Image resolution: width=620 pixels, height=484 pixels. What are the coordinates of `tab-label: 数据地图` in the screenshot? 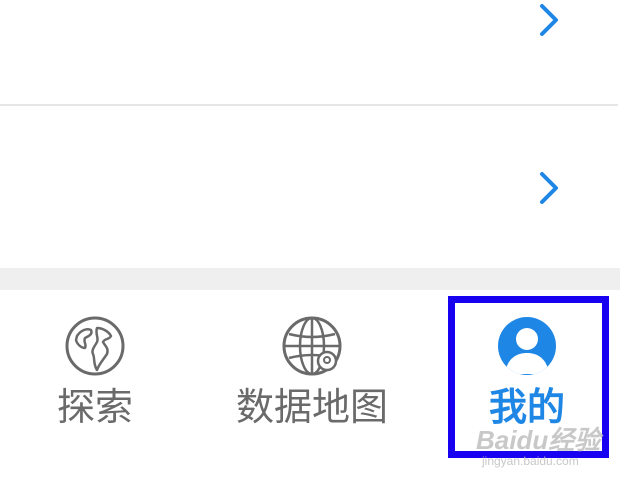 It's located at (311, 407).